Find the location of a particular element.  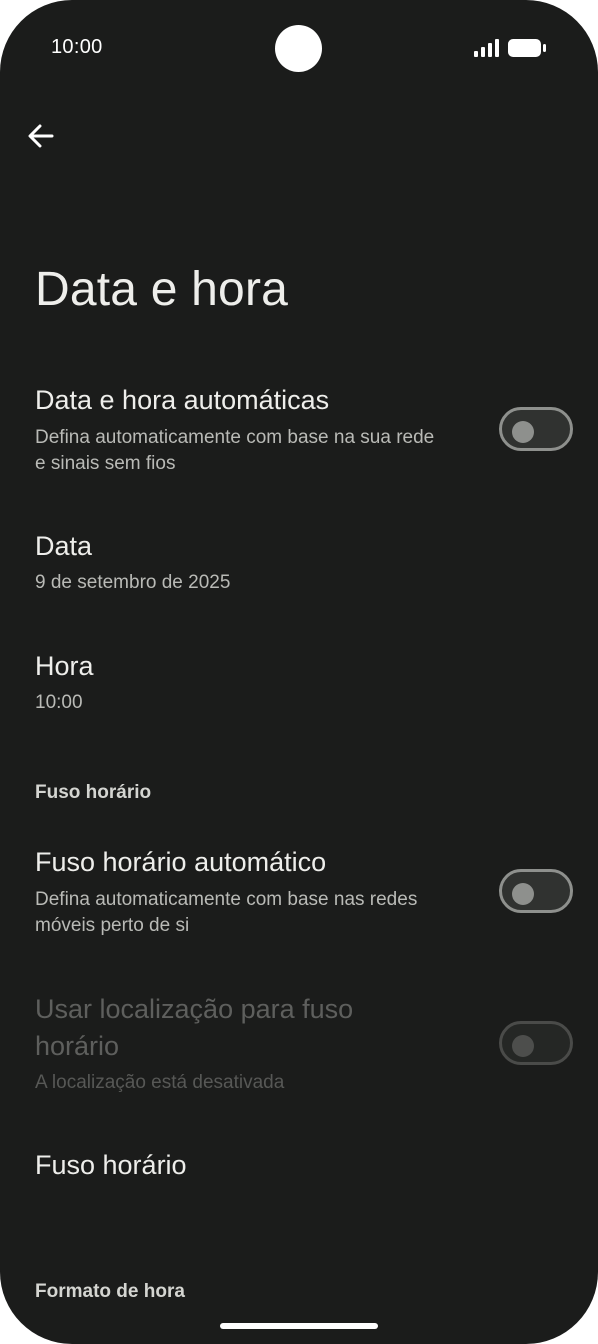

time-format-section-header: Formato de hora is located at coordinates (110, 1291).